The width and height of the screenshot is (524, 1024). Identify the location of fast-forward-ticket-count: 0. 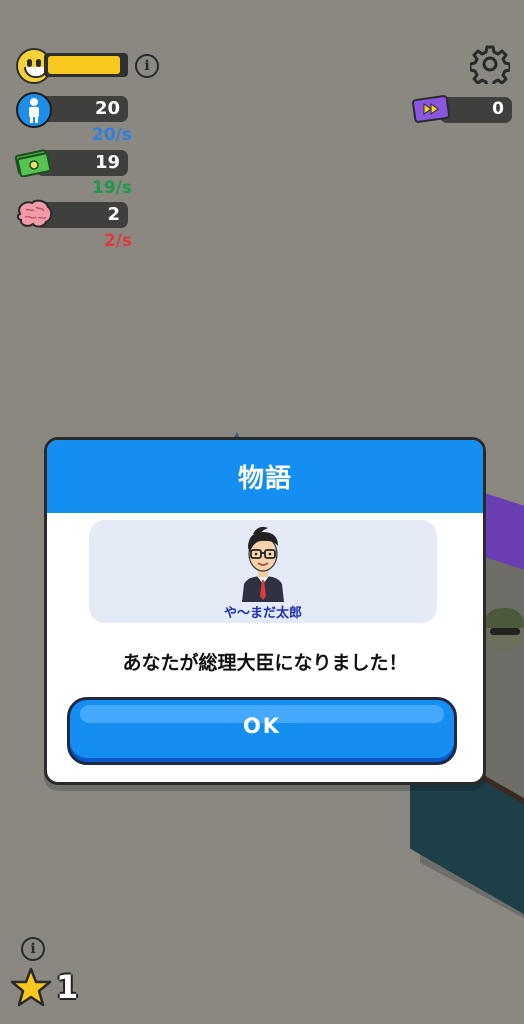
(498, 109).